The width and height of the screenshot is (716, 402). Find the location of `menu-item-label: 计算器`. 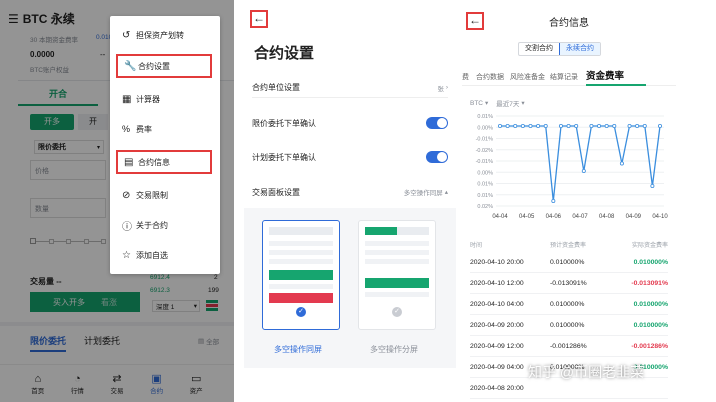

menu-item-label: 计算器 is located at coordinates (148, 99).